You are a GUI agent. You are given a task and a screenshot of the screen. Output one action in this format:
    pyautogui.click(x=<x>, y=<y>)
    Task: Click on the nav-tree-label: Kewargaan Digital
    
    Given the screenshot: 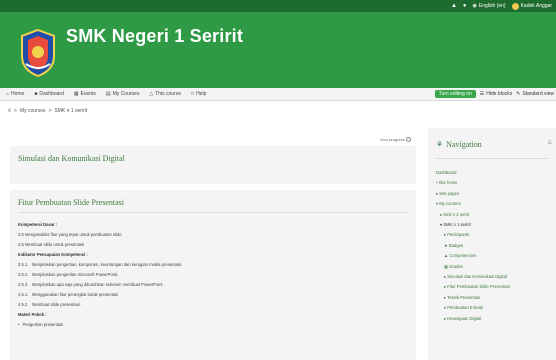 What is the action you would take?
    pyautogui.click(x=464, y=318)
    